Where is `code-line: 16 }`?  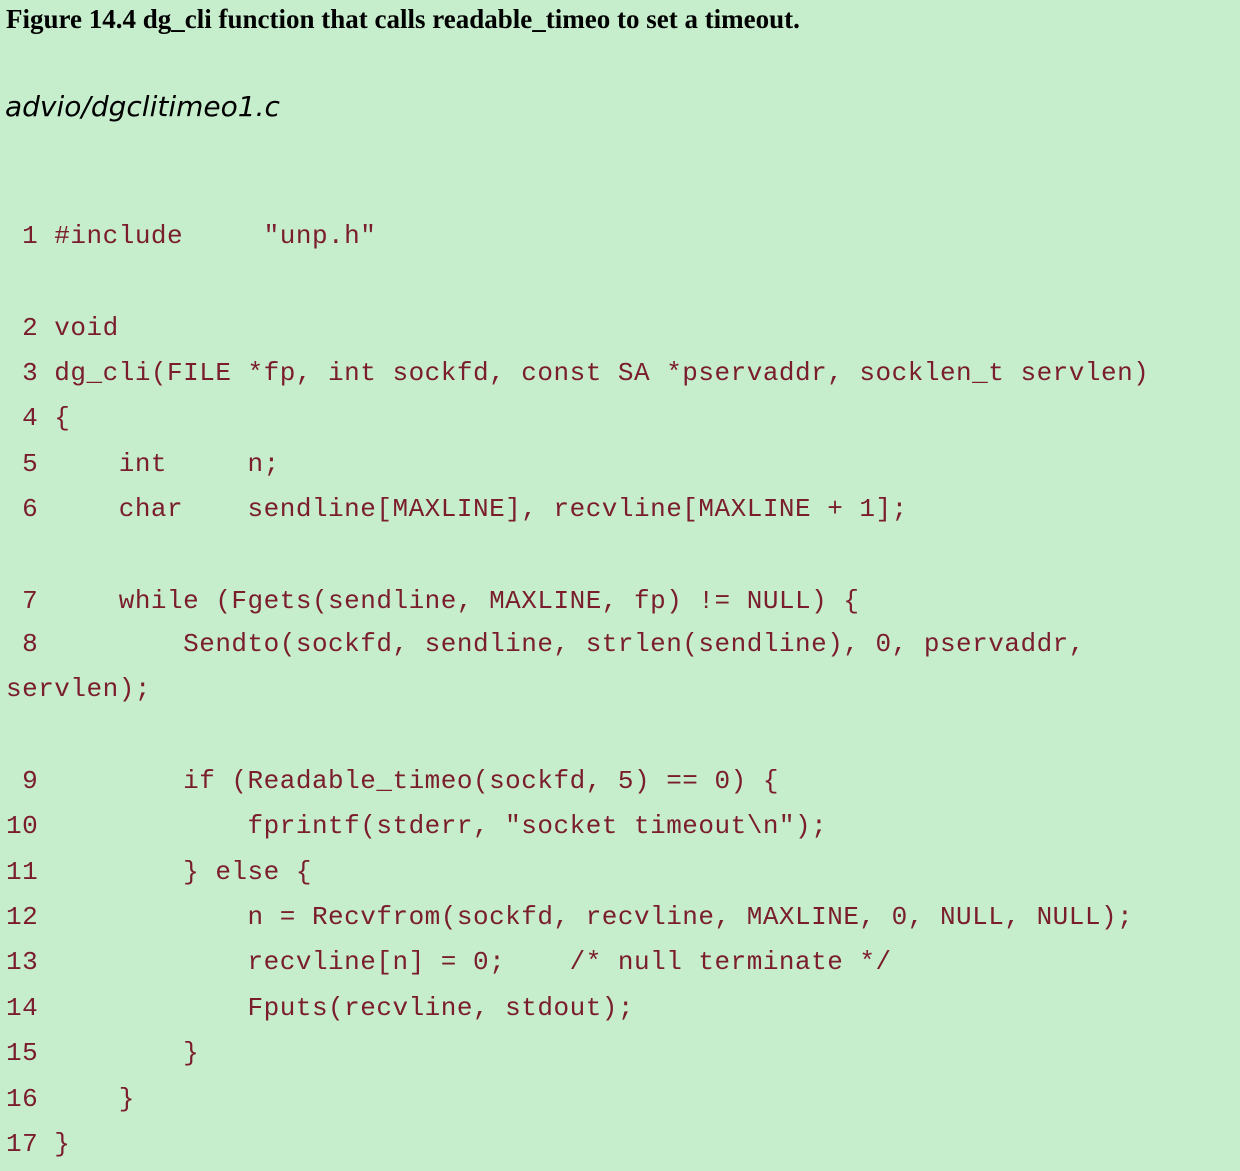 code-line: 16 } is located at coordinates (70, 1099).